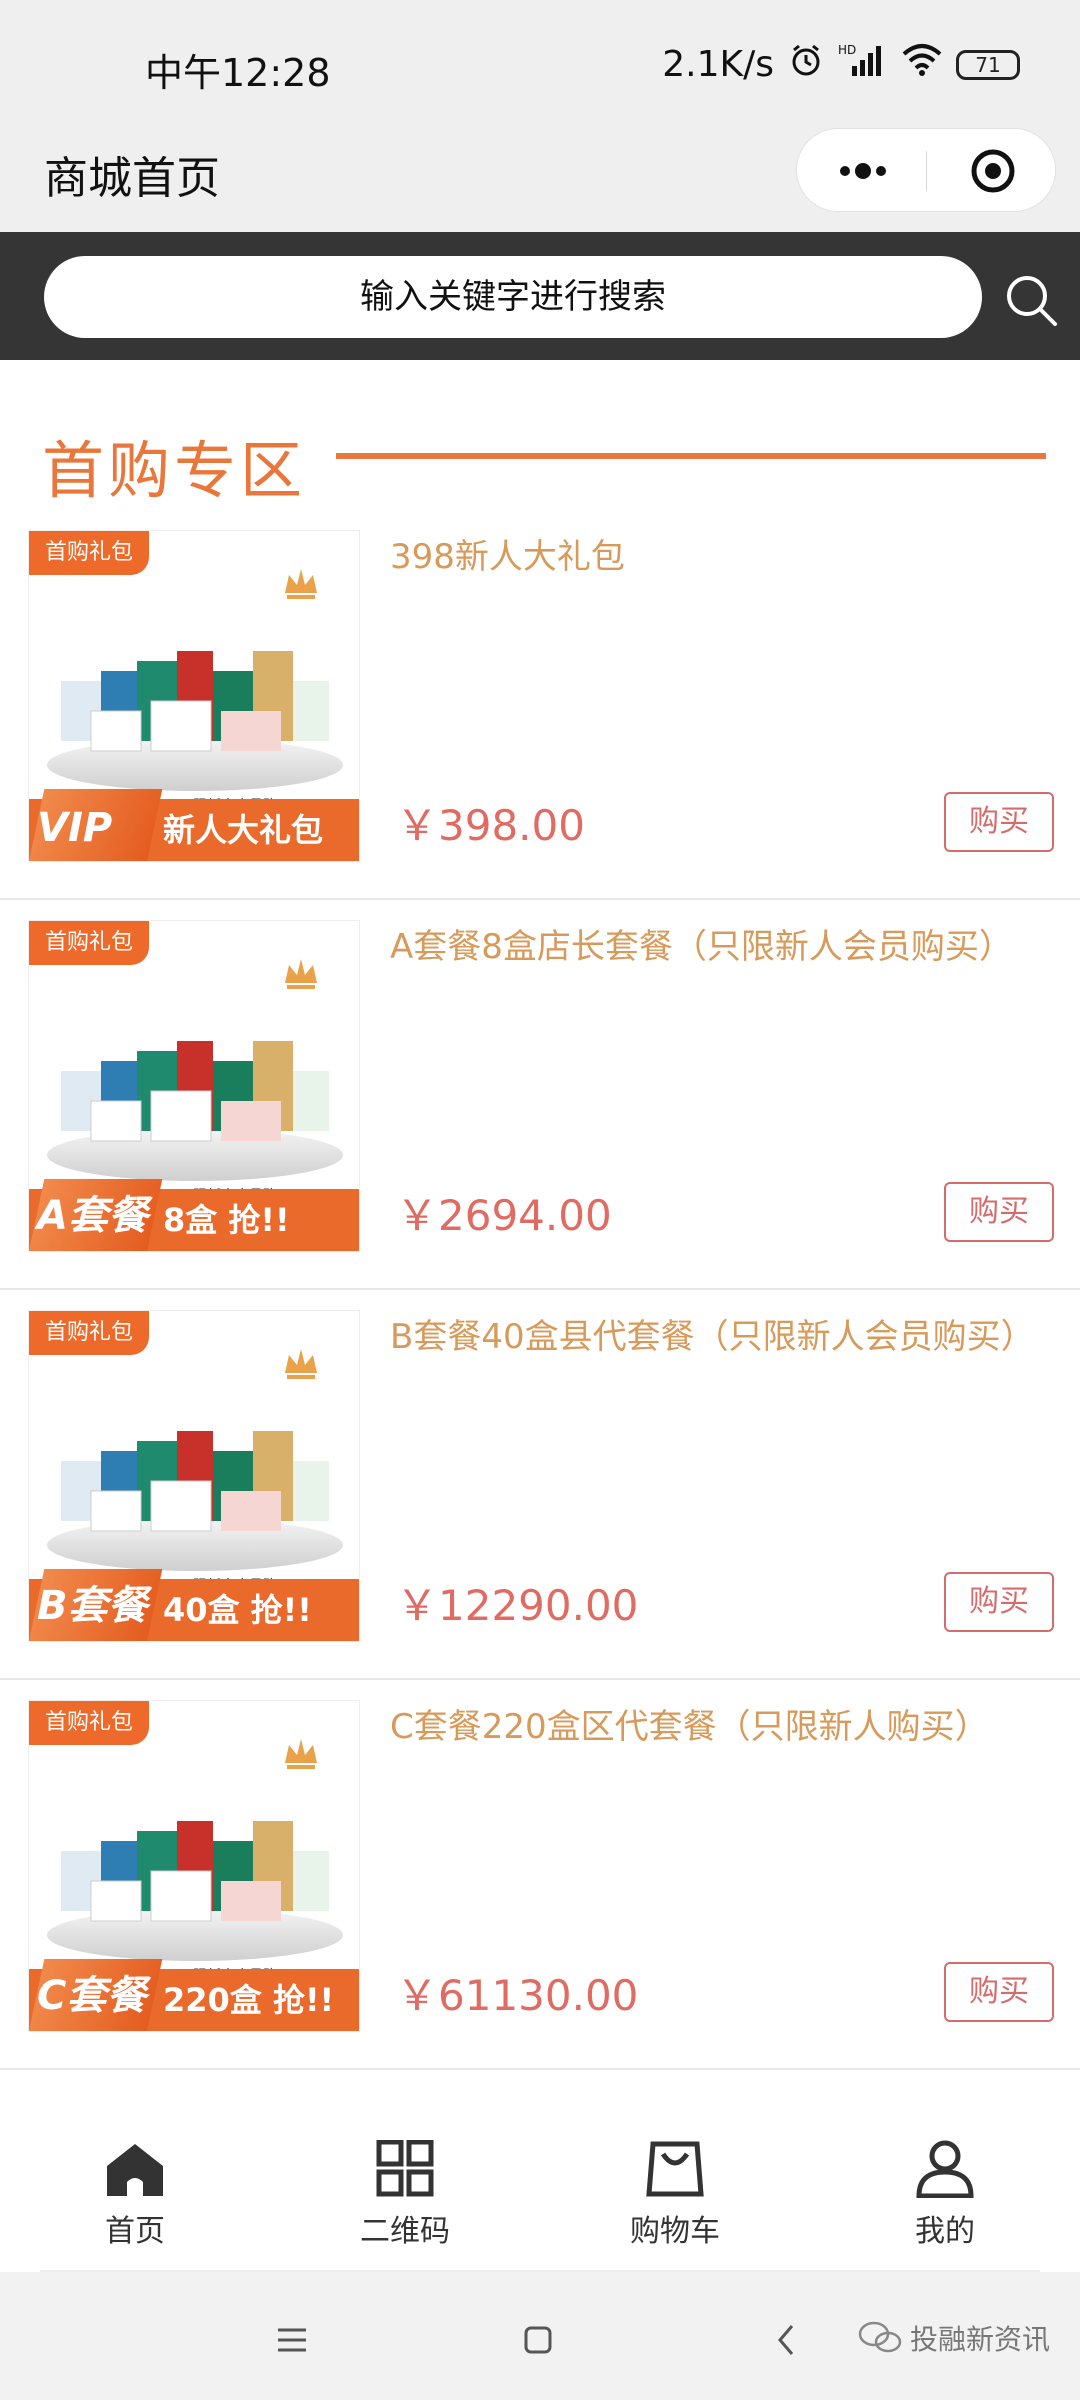 The height and width of the screenshot is (2400, 1080). I want to click on search-icon, so click(1031, 300).